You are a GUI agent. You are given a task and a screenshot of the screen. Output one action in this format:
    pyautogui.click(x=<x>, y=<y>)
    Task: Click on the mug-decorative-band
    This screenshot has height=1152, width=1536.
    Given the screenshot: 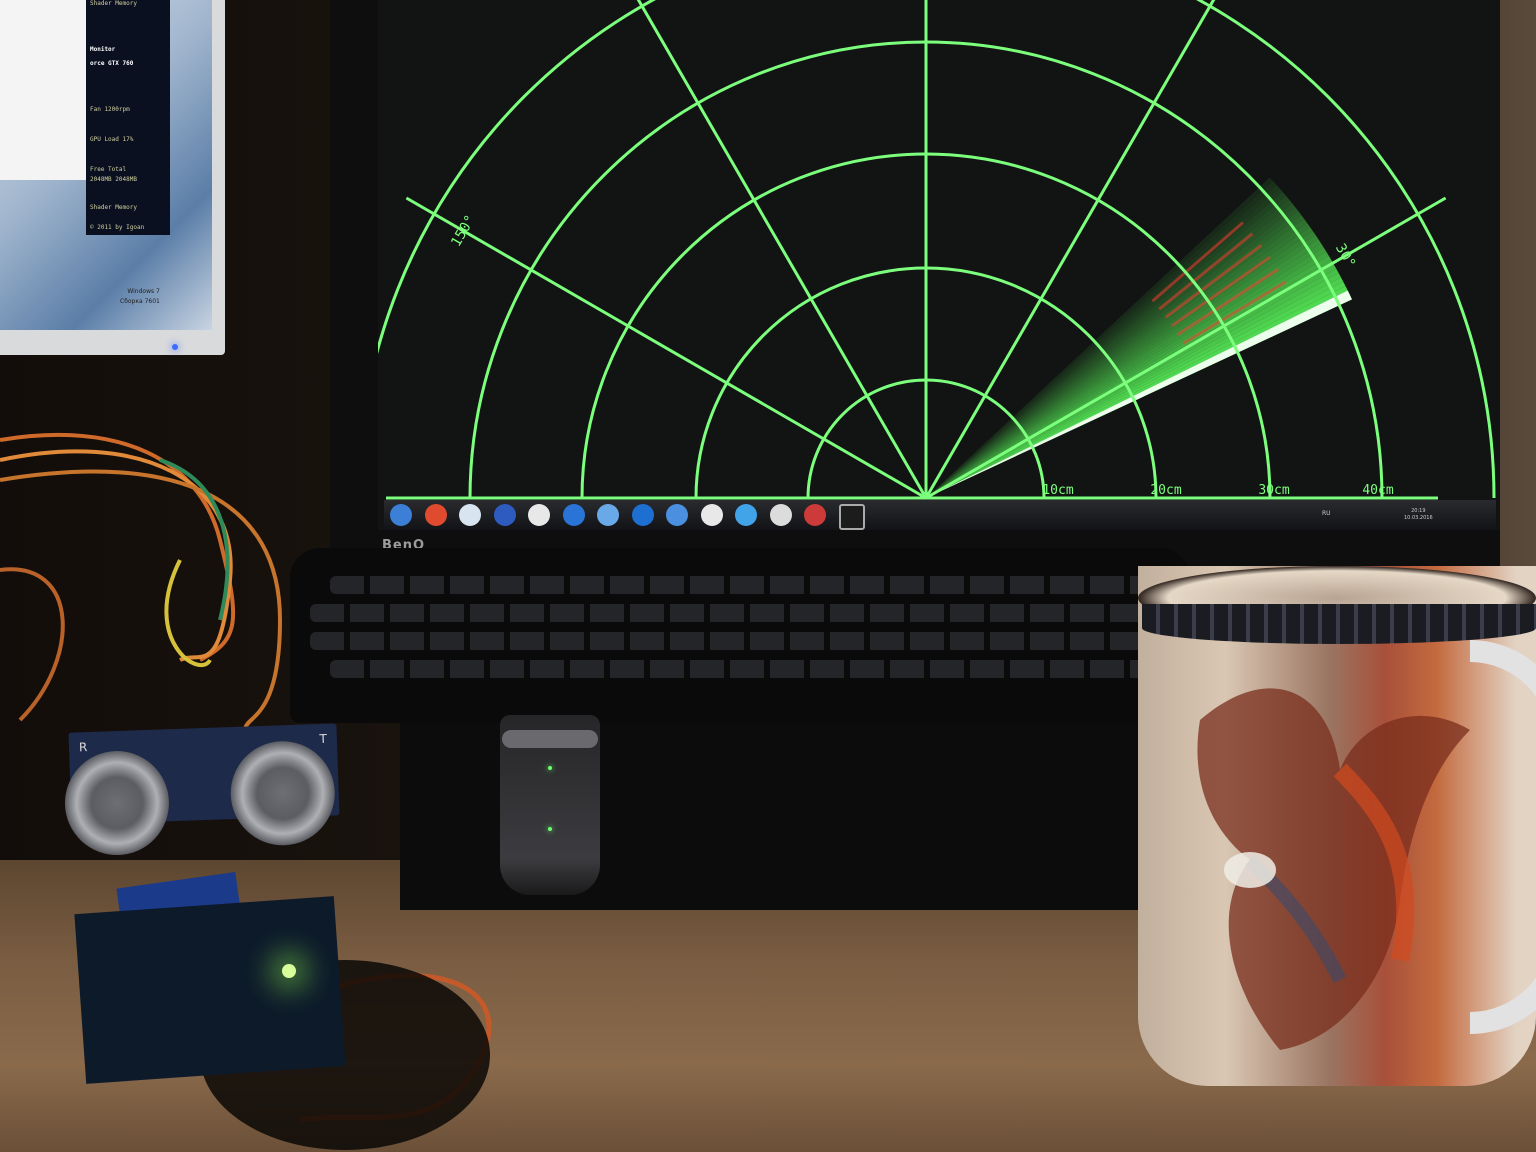 What is the action you would take?
    pyautogui.click(x=1339, y=624)
    